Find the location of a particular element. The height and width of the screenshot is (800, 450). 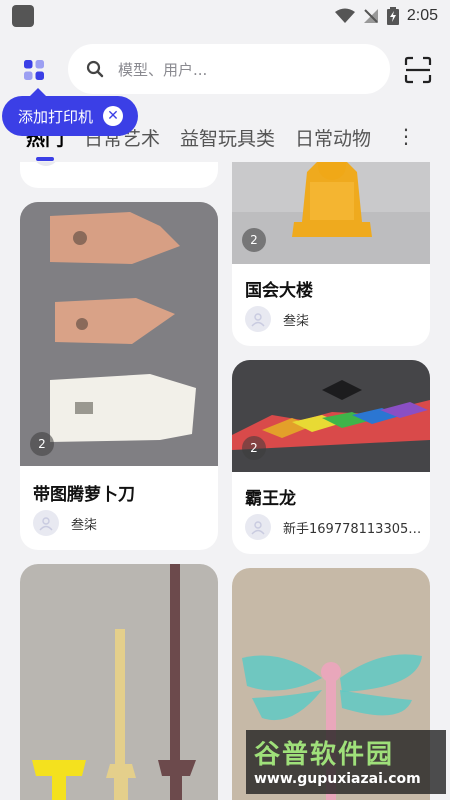

more-tabs-button: ⋮ is located at coordinates (406, 136).